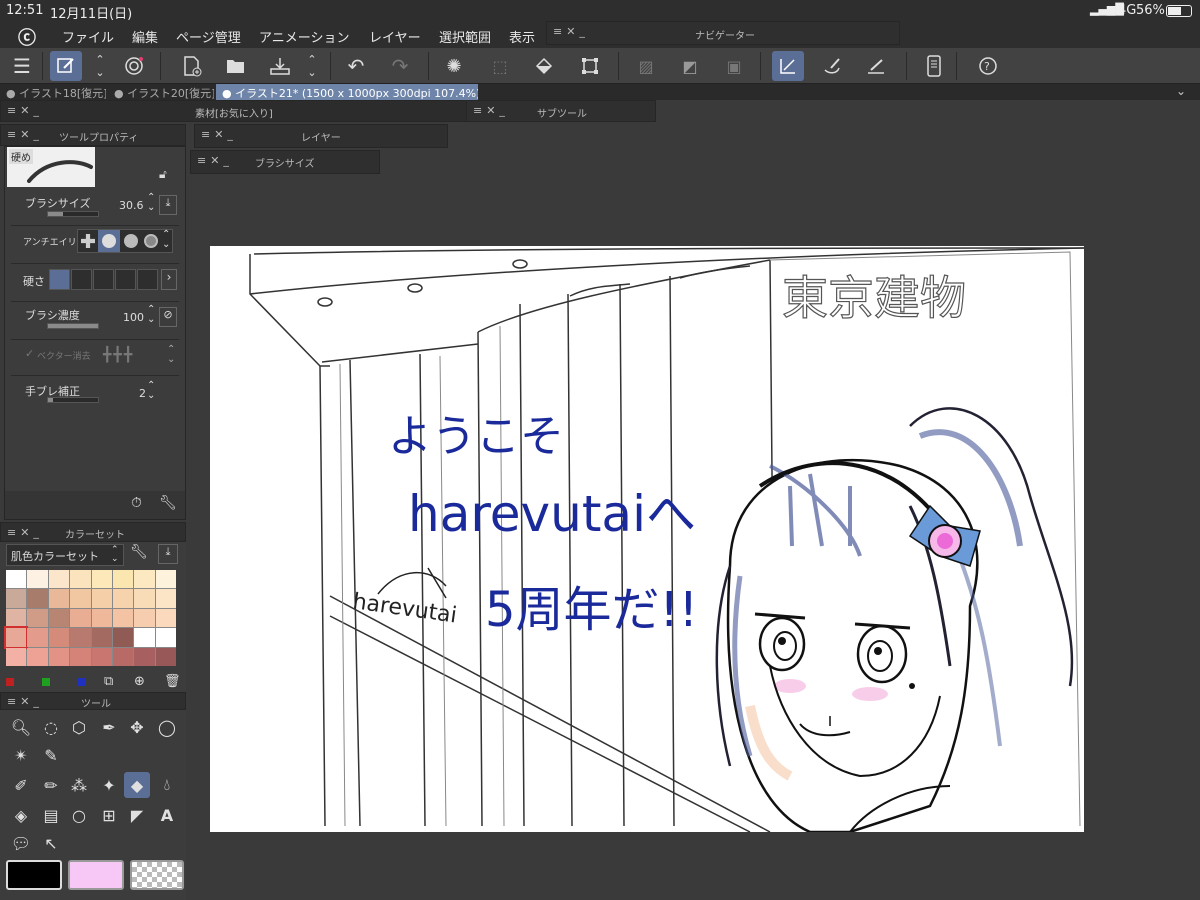 The width and height of the screenshot is (1200, 900). I want to click on vector-erase-mode-icon: ╋╋╋, so click(118, 355).